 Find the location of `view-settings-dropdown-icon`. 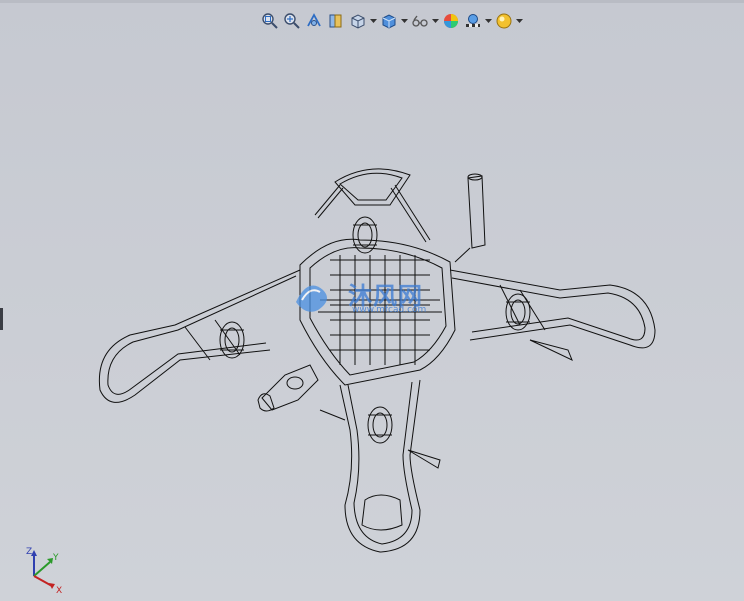

view-settings-dropdown-icon is located at coordinates (519, 21).